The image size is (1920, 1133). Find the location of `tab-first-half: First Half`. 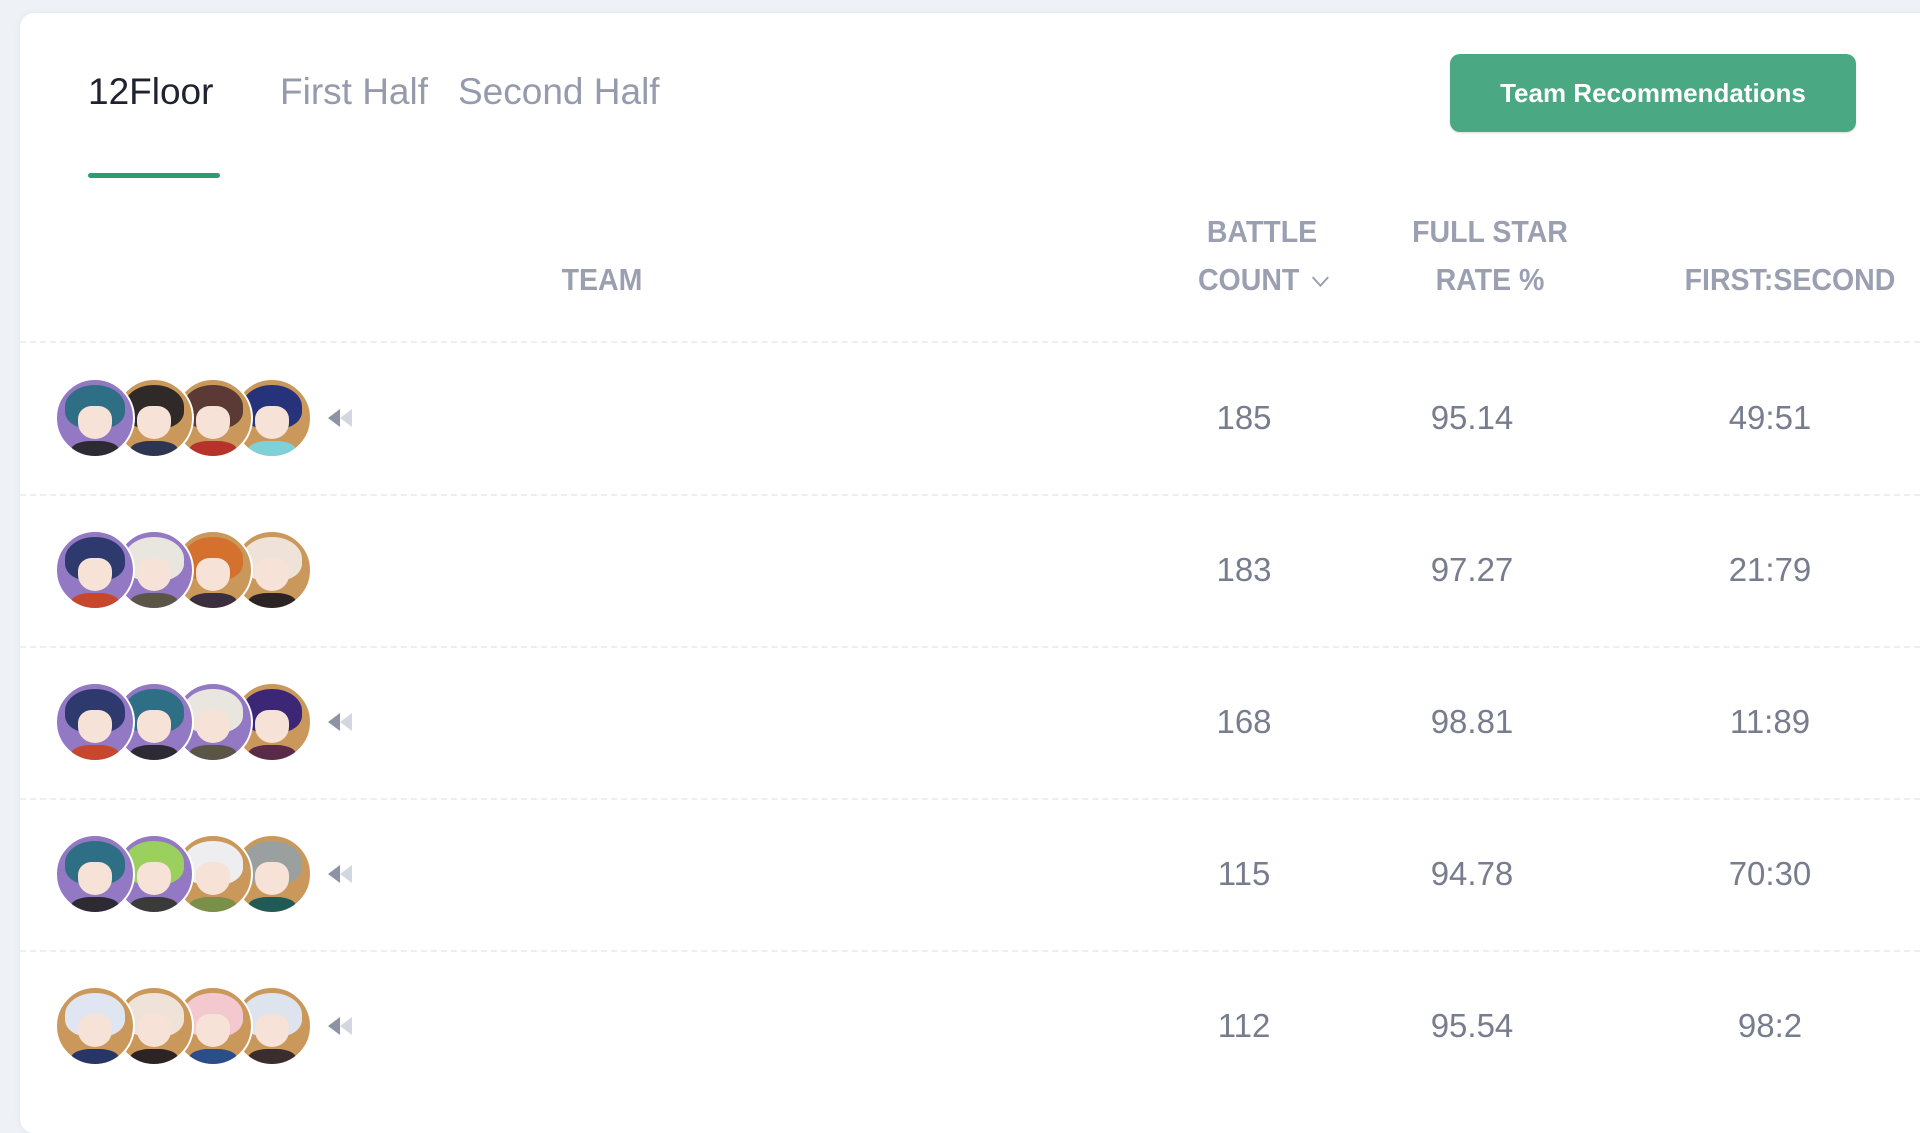

tab-first-half: First Half is located at coordinates (354, 92).